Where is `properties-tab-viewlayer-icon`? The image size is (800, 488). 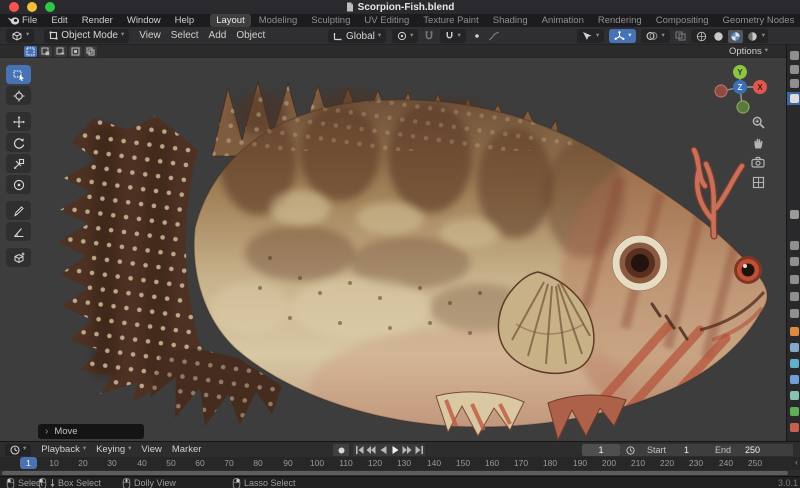 properties-tab-viewlayer-icon is located at coordinates (794, 279).